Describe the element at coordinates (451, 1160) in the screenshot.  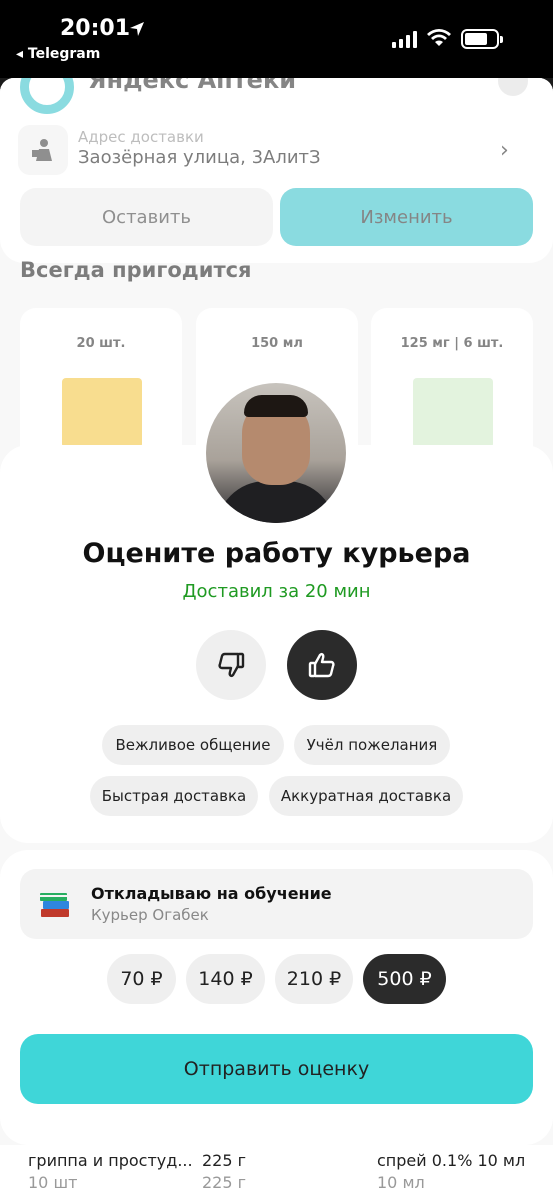
I see `product-name: спрей 0.1% 10 мл` at that location.